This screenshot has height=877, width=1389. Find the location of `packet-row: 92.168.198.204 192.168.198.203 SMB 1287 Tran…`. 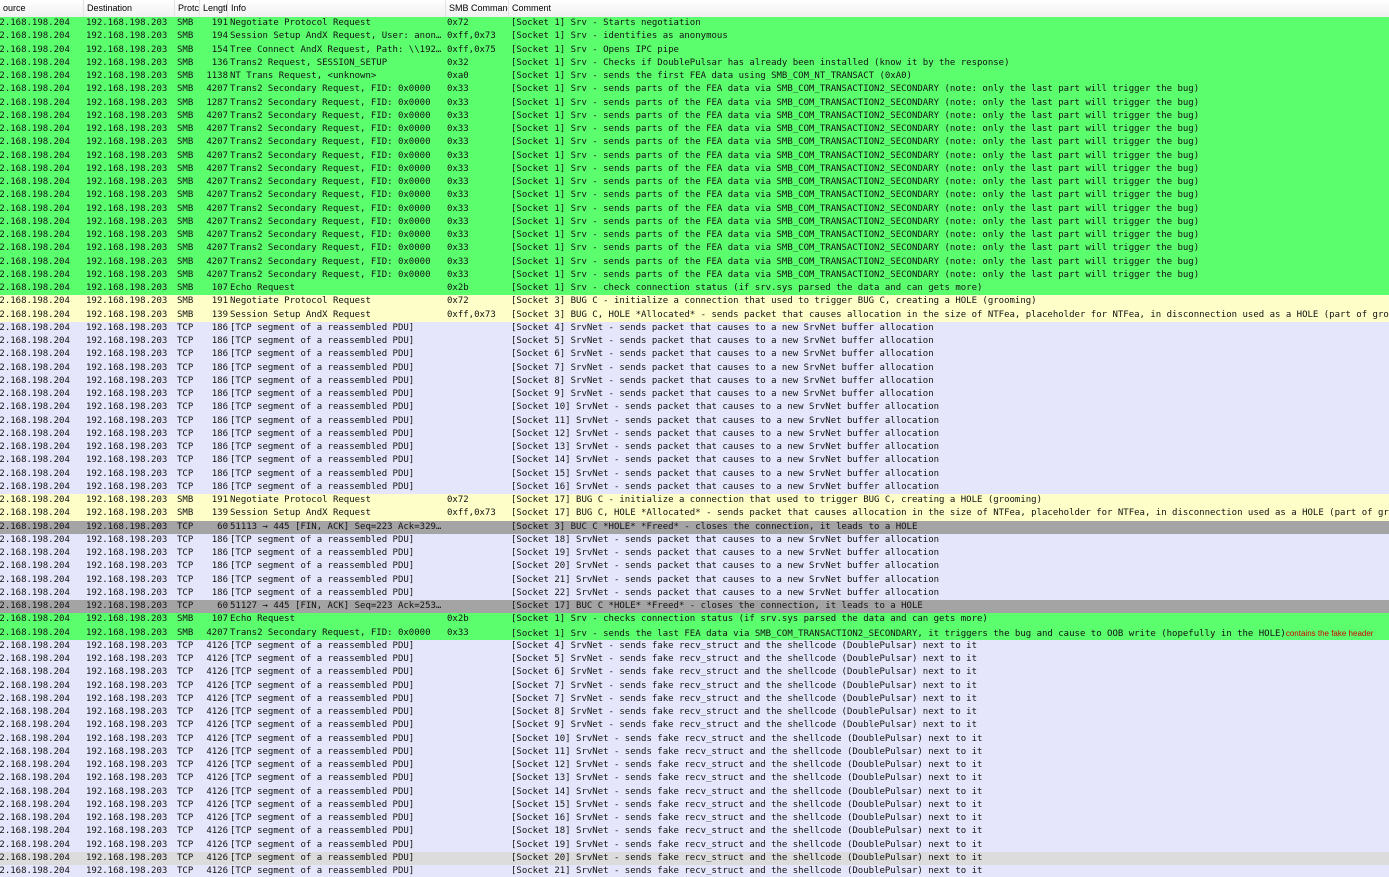

packet-row: 92.168.198.204 192.168.198.203 SMB 1287 Tran… is located at coordinates (694, 103).